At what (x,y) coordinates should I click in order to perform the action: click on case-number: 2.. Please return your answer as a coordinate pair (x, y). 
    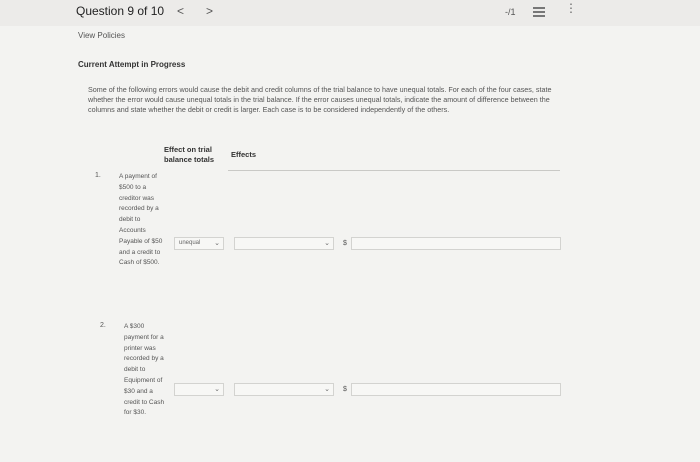
    Looking at the image, I should click on (103, 325).